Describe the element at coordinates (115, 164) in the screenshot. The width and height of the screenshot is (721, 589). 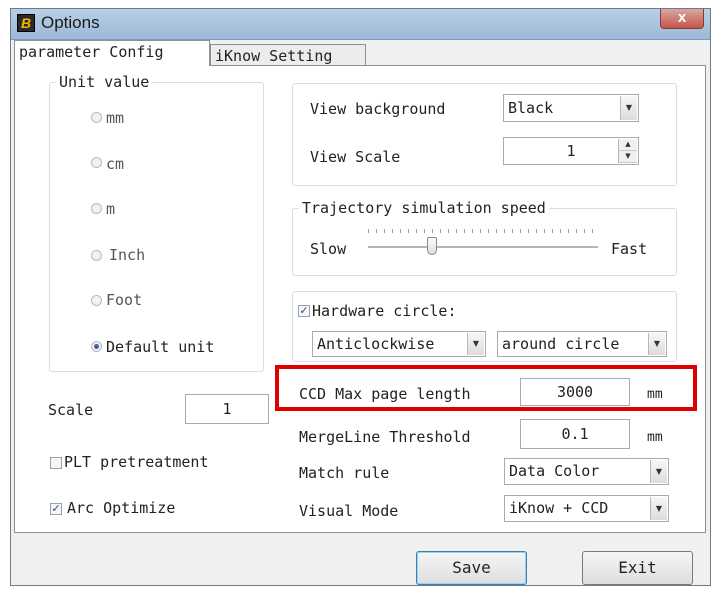
I see `radio-label: cm` at that location.